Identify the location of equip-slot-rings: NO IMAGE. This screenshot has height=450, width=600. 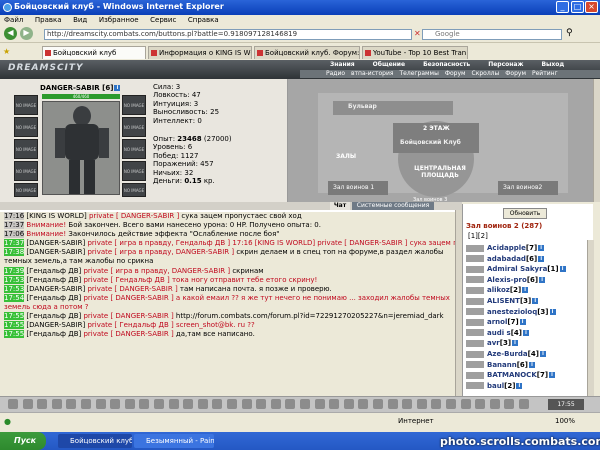
(134, 127).